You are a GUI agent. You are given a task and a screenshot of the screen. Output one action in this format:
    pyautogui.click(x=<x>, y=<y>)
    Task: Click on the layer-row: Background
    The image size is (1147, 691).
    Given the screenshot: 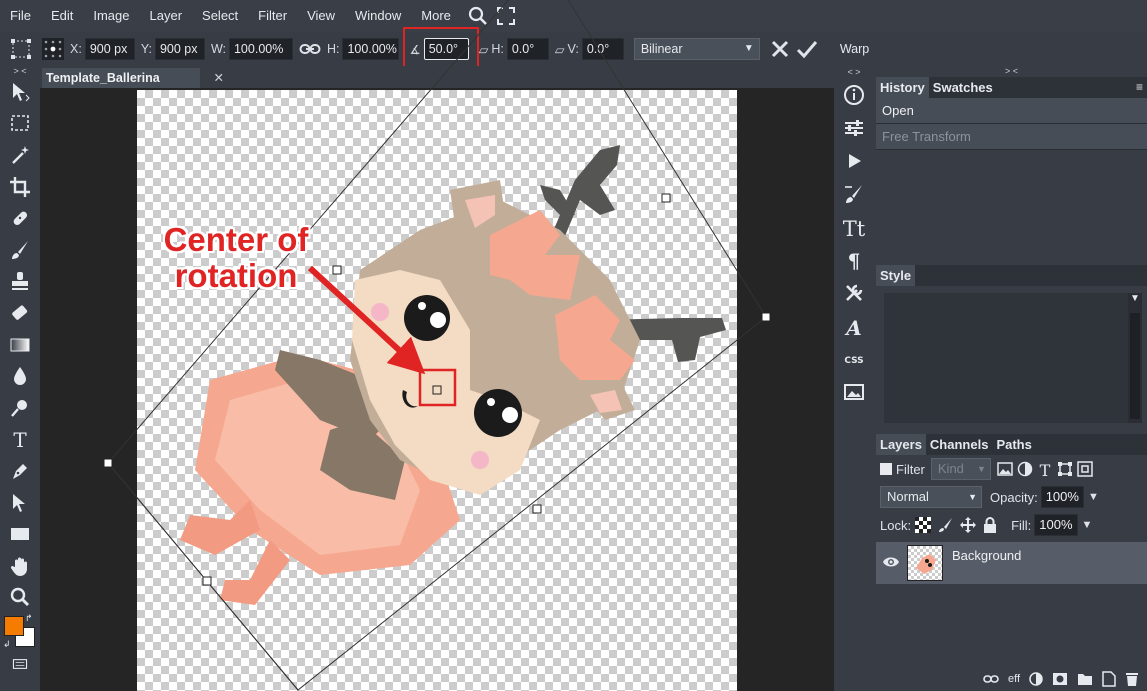 What is the action you would take?
    pyautogui.click(x=1011, y=563)
    